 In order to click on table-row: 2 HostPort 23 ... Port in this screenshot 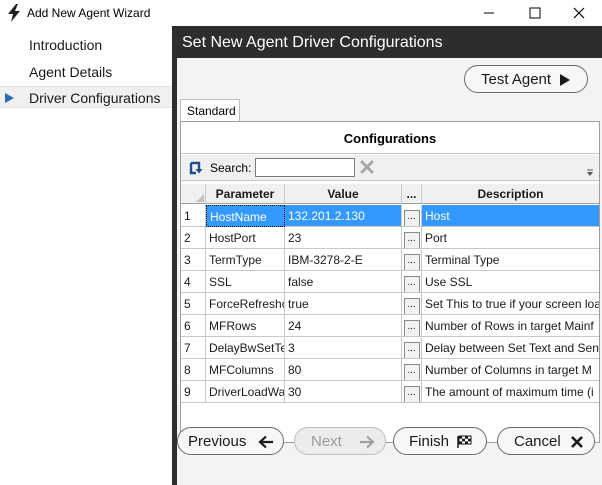, I will do `click(390, 238)`.